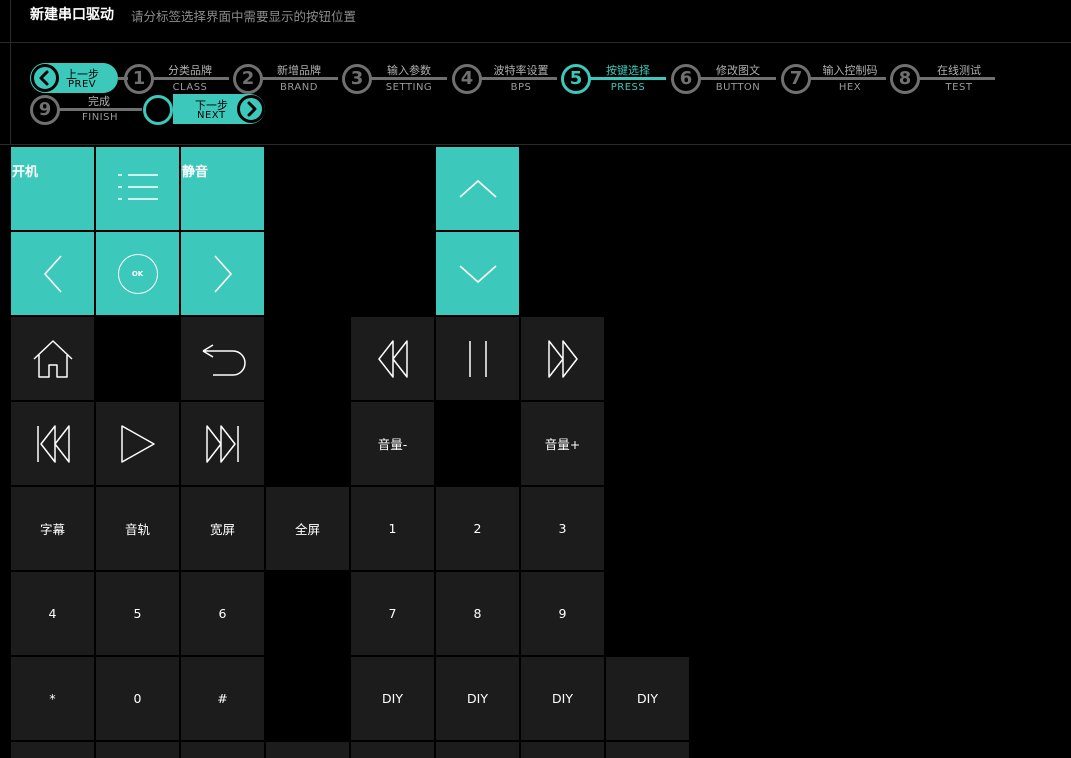 Image resolution: width=1071 pixels, height=758 pixels. What do you see at coordinates (521, 70) in the screenshot?
I see `step-label-cn: 波特率设置` at bounding box center [521, 70].